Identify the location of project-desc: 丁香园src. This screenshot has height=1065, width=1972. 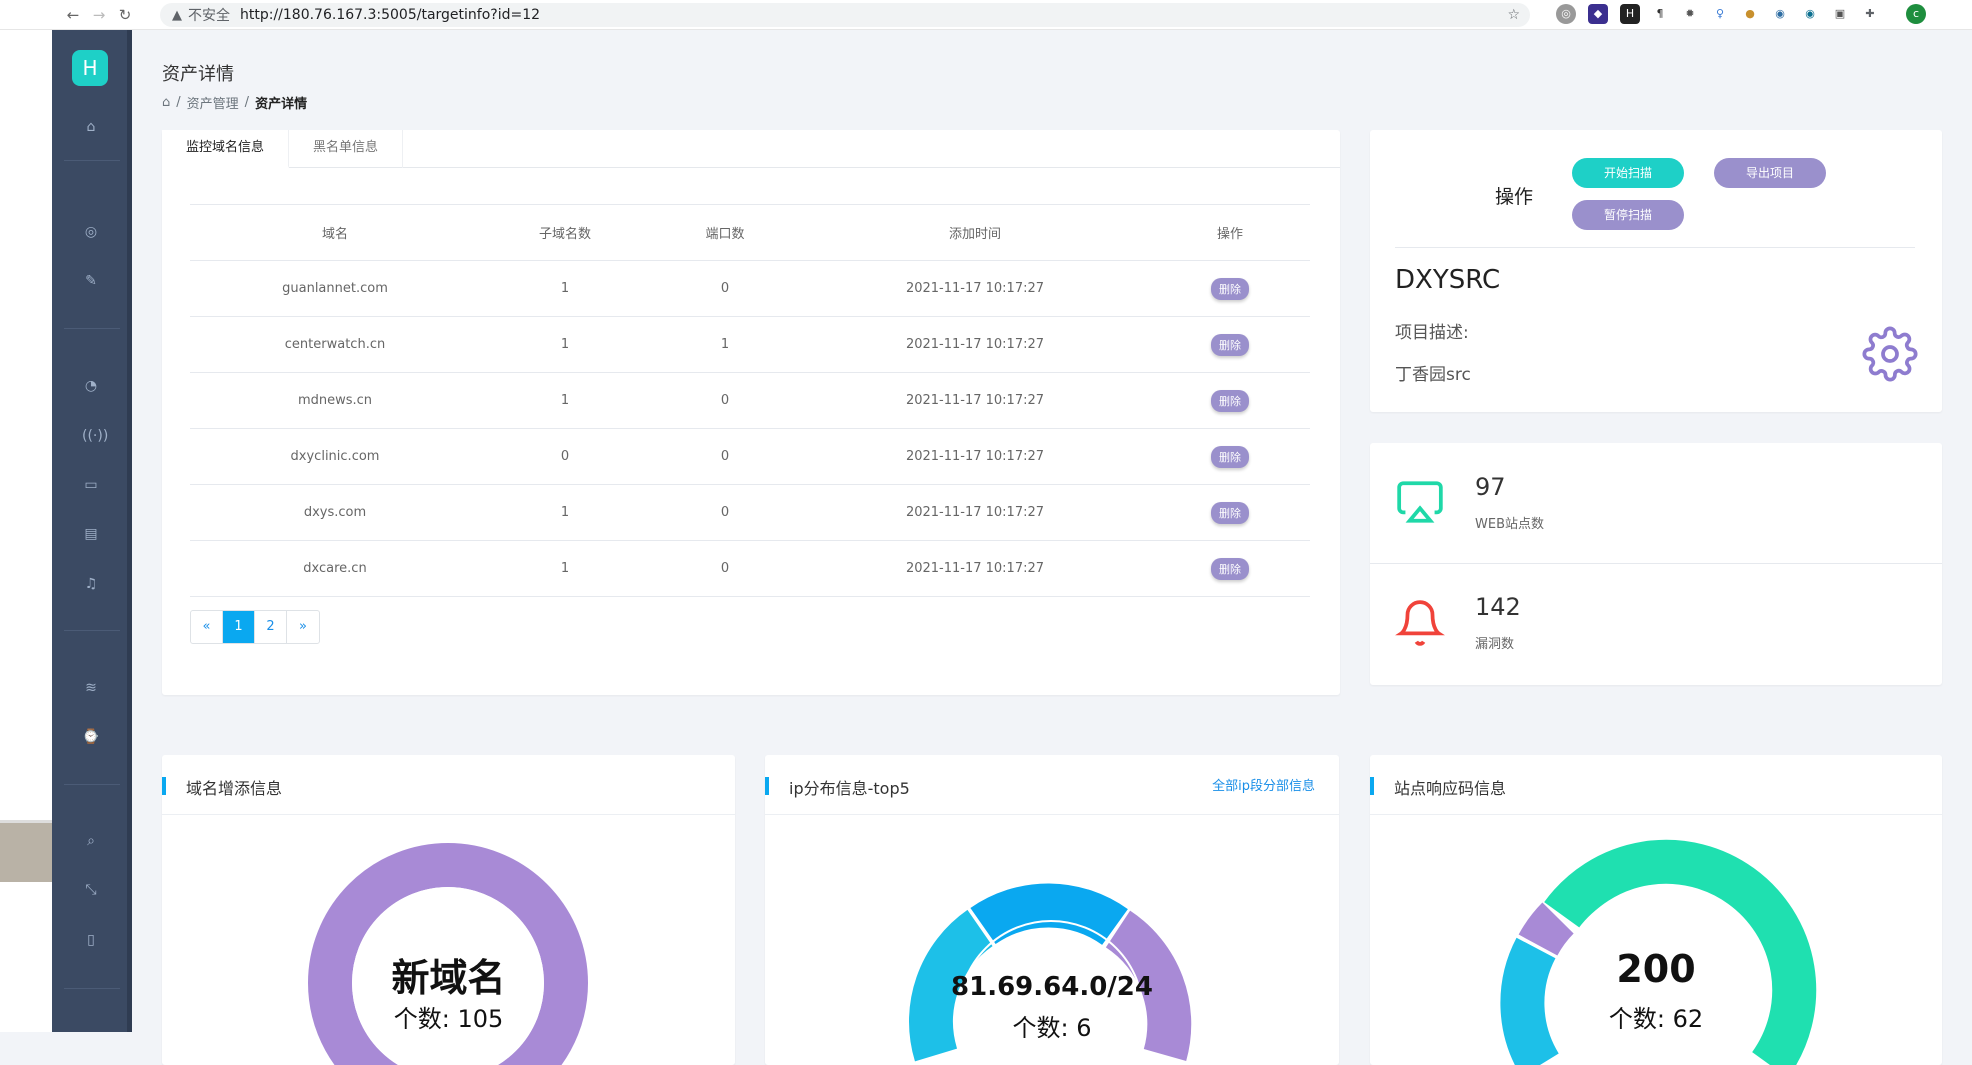
(1433, 375).